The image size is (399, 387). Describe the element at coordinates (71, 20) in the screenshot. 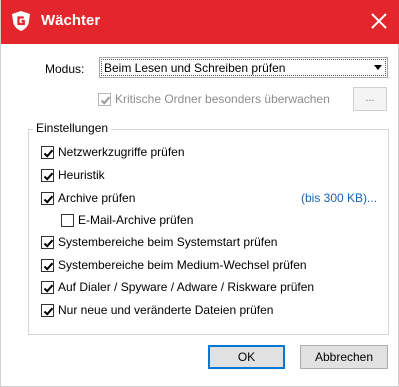

I see `window-title: Wächter` at that location.